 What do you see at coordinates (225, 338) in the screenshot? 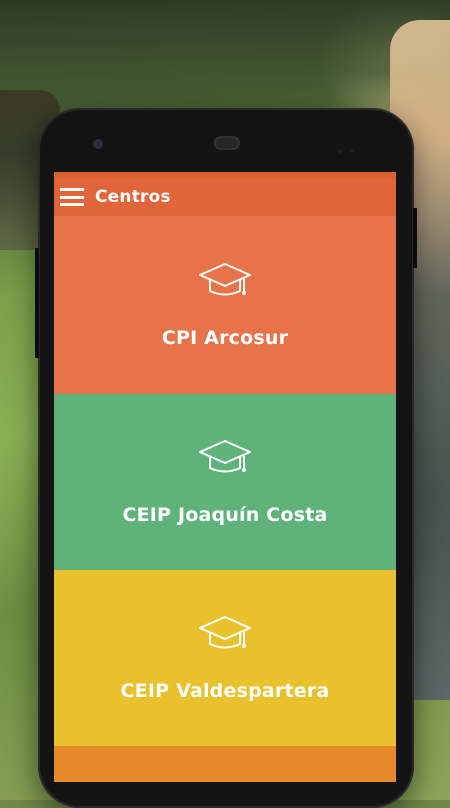
I see `center-name: CPI Arcosur` at bounding box center [225, 338].